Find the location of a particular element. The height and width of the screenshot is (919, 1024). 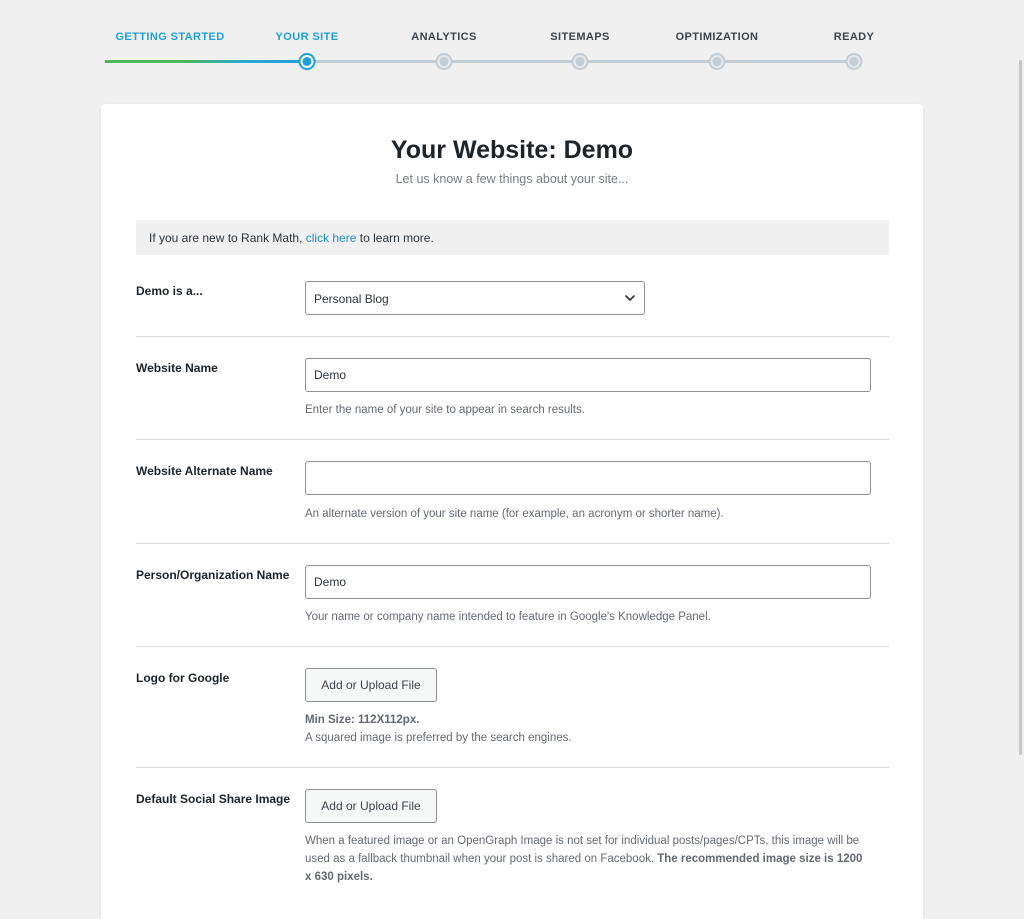

step-optimization: OPTIMIZATION is located at coordinates (717, 37).